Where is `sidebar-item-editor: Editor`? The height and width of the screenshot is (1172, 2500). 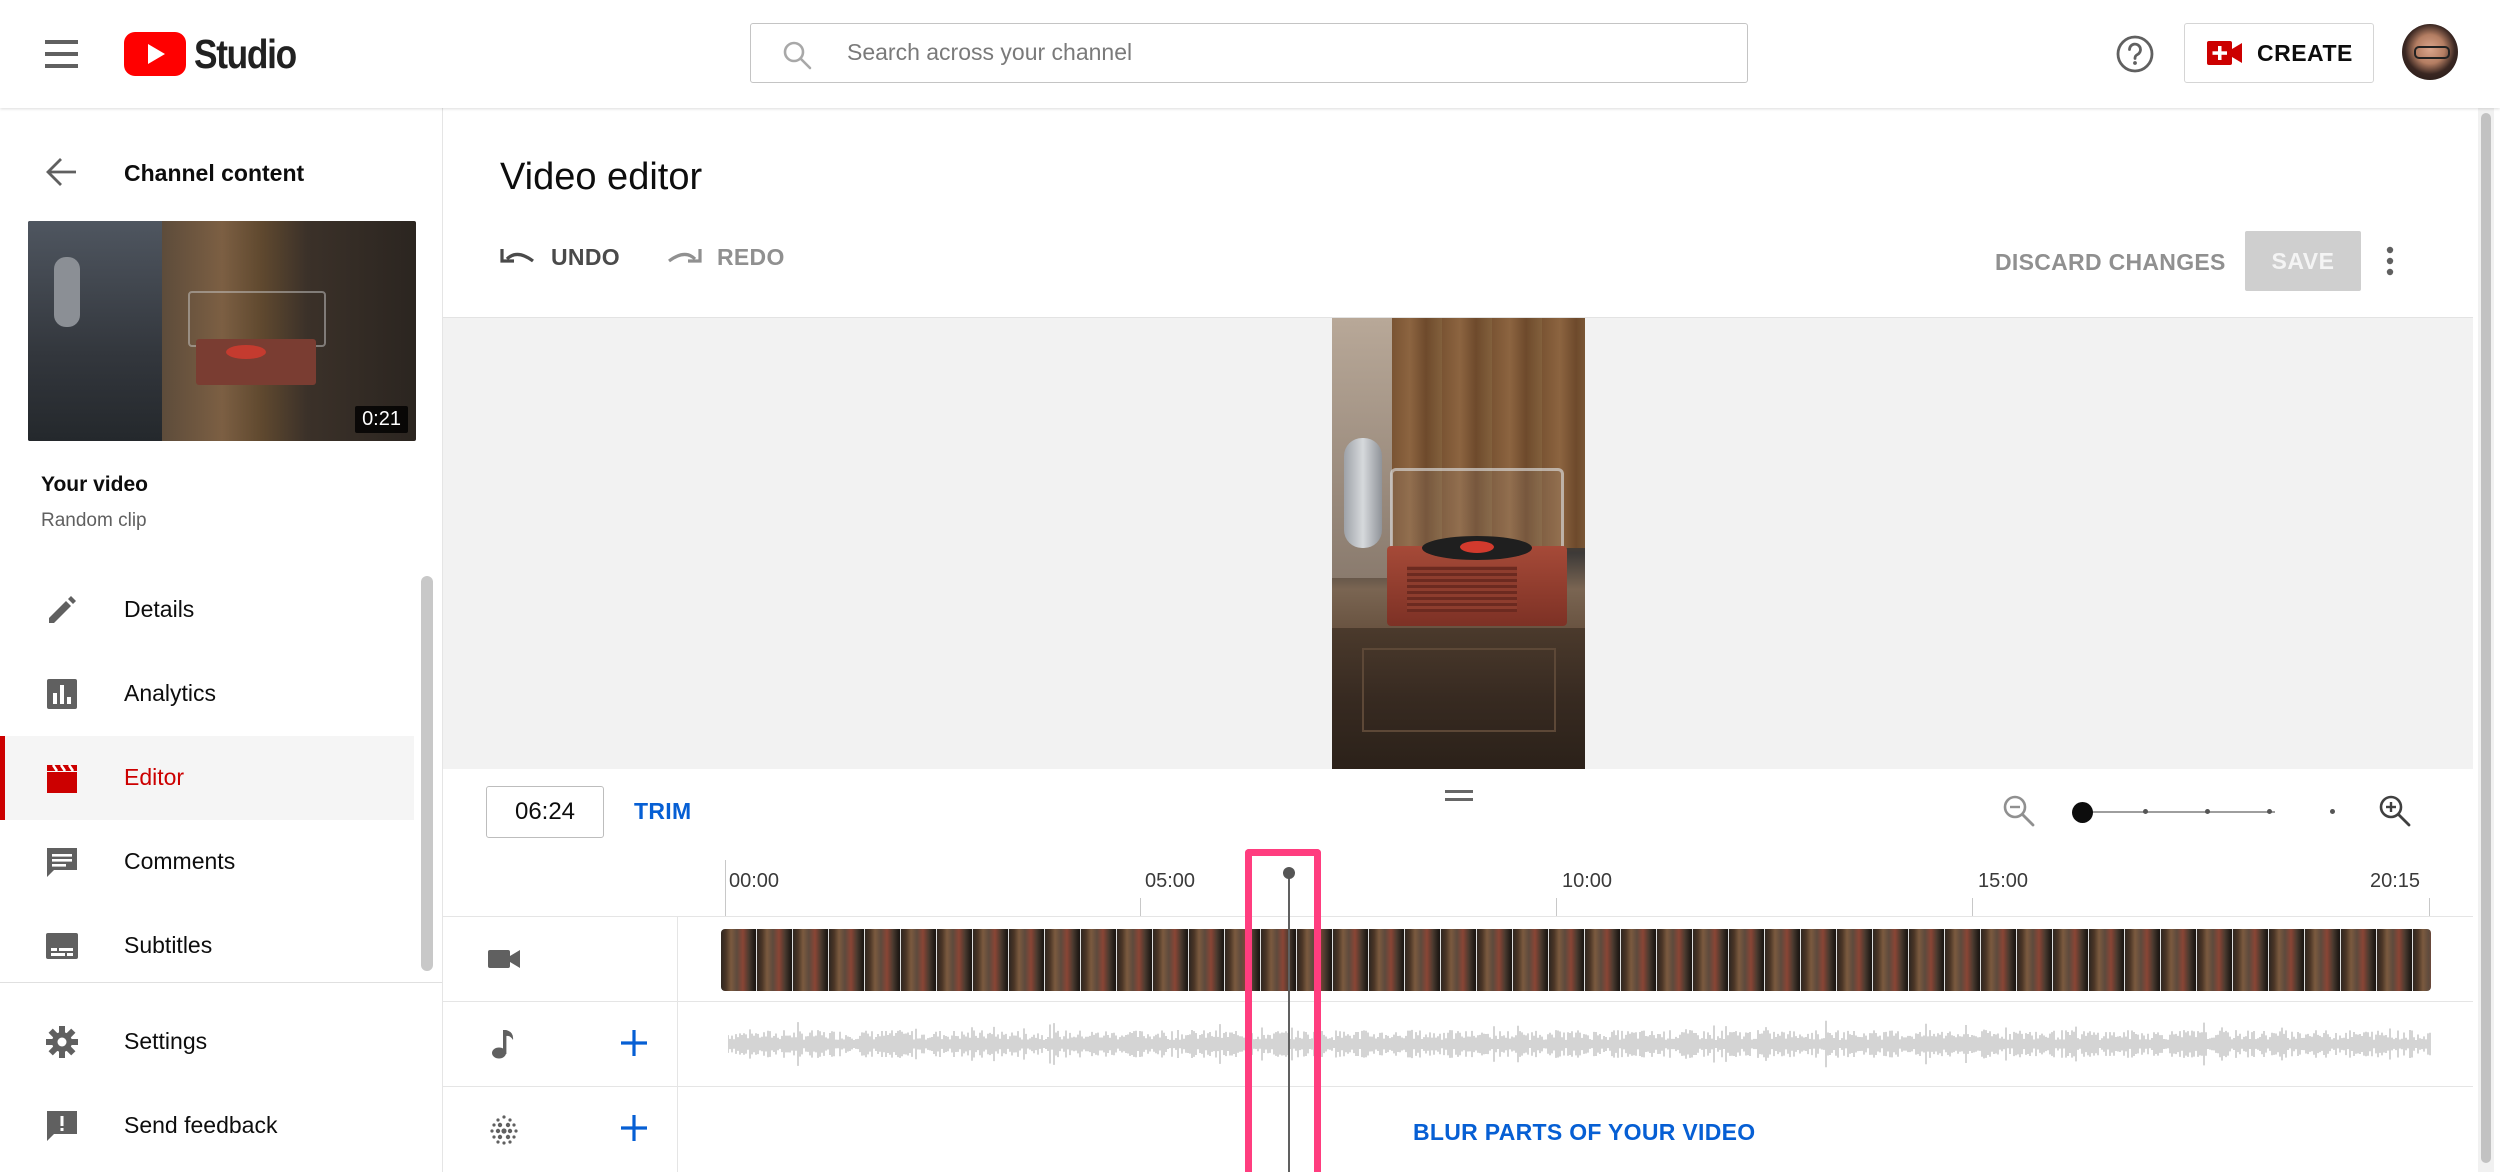 sidebar-item-editor: Editor is located at coordinates (207, 778).